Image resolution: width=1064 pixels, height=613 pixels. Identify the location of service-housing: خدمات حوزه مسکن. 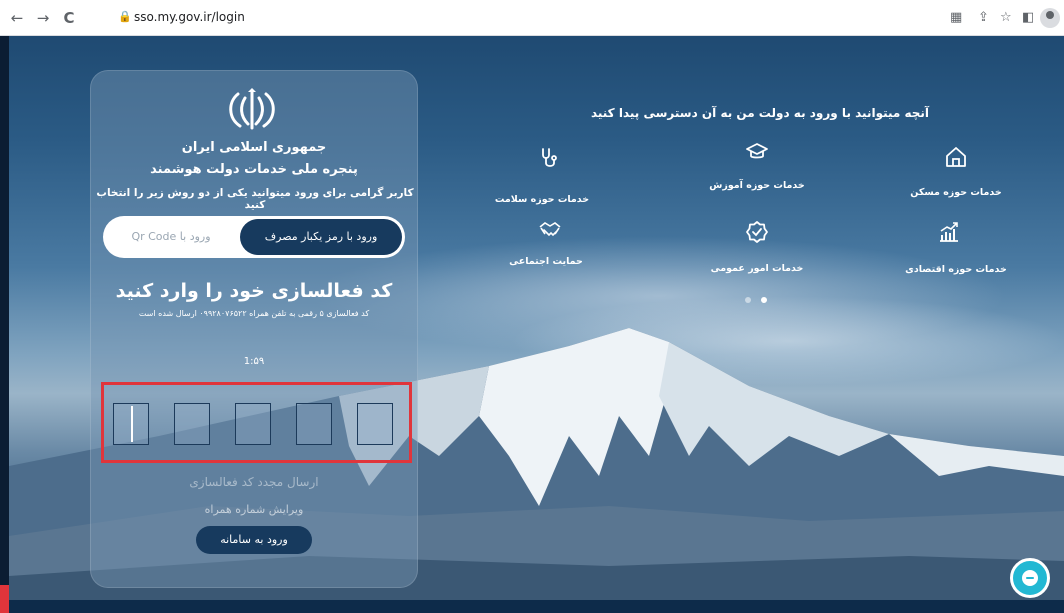
(956, 192).